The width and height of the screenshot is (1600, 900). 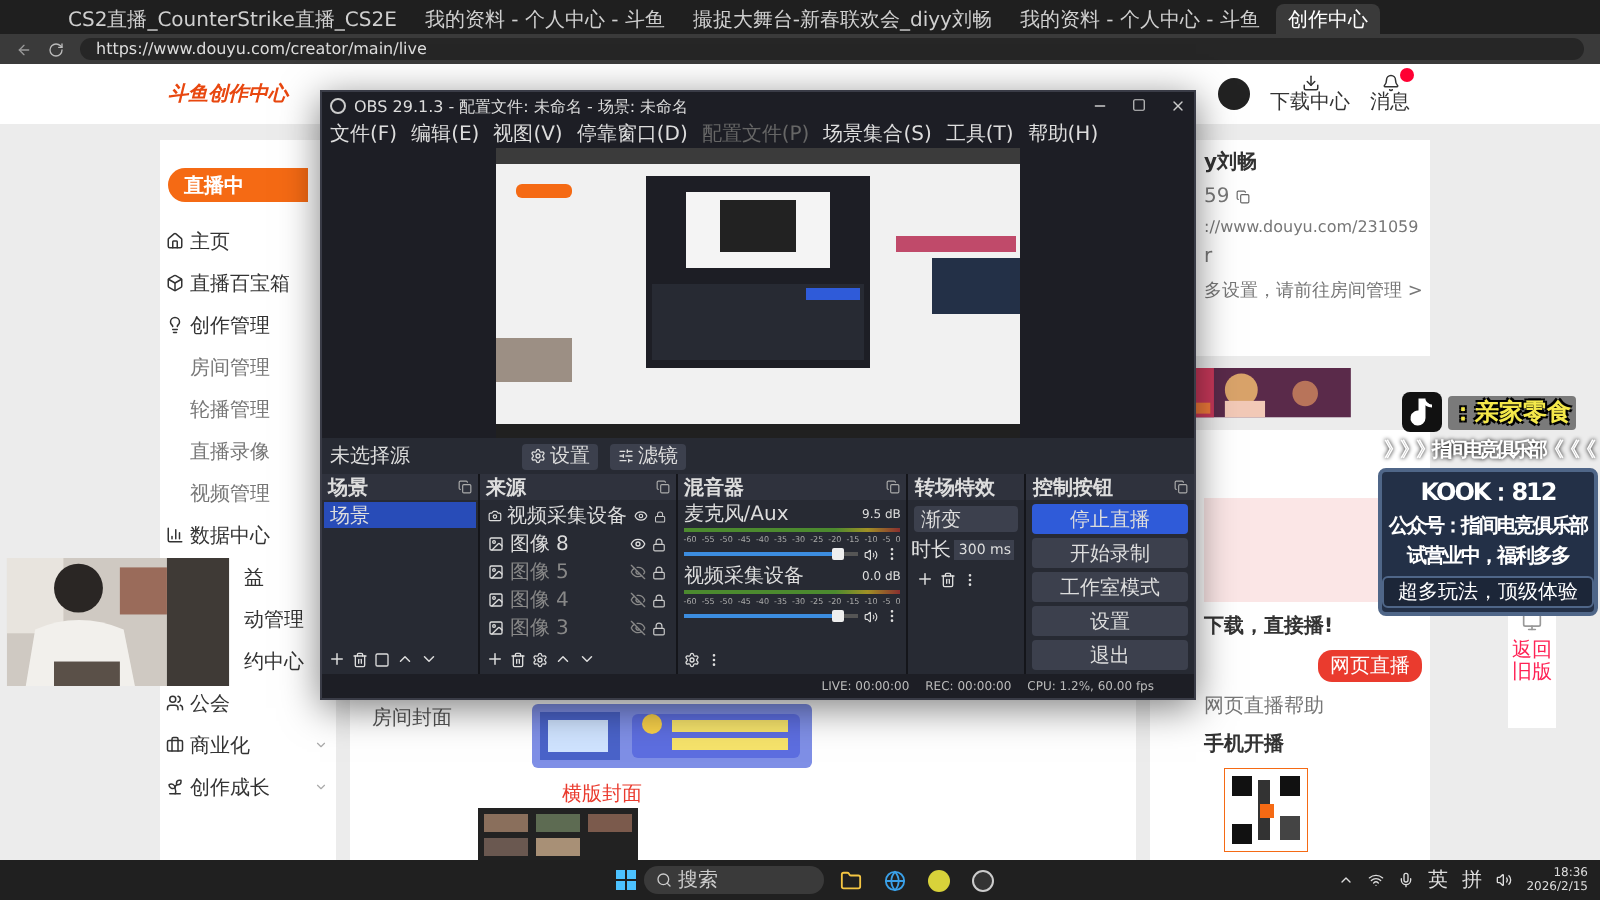 I want to click on duration-label: 时长, so click(x=930, y=550).